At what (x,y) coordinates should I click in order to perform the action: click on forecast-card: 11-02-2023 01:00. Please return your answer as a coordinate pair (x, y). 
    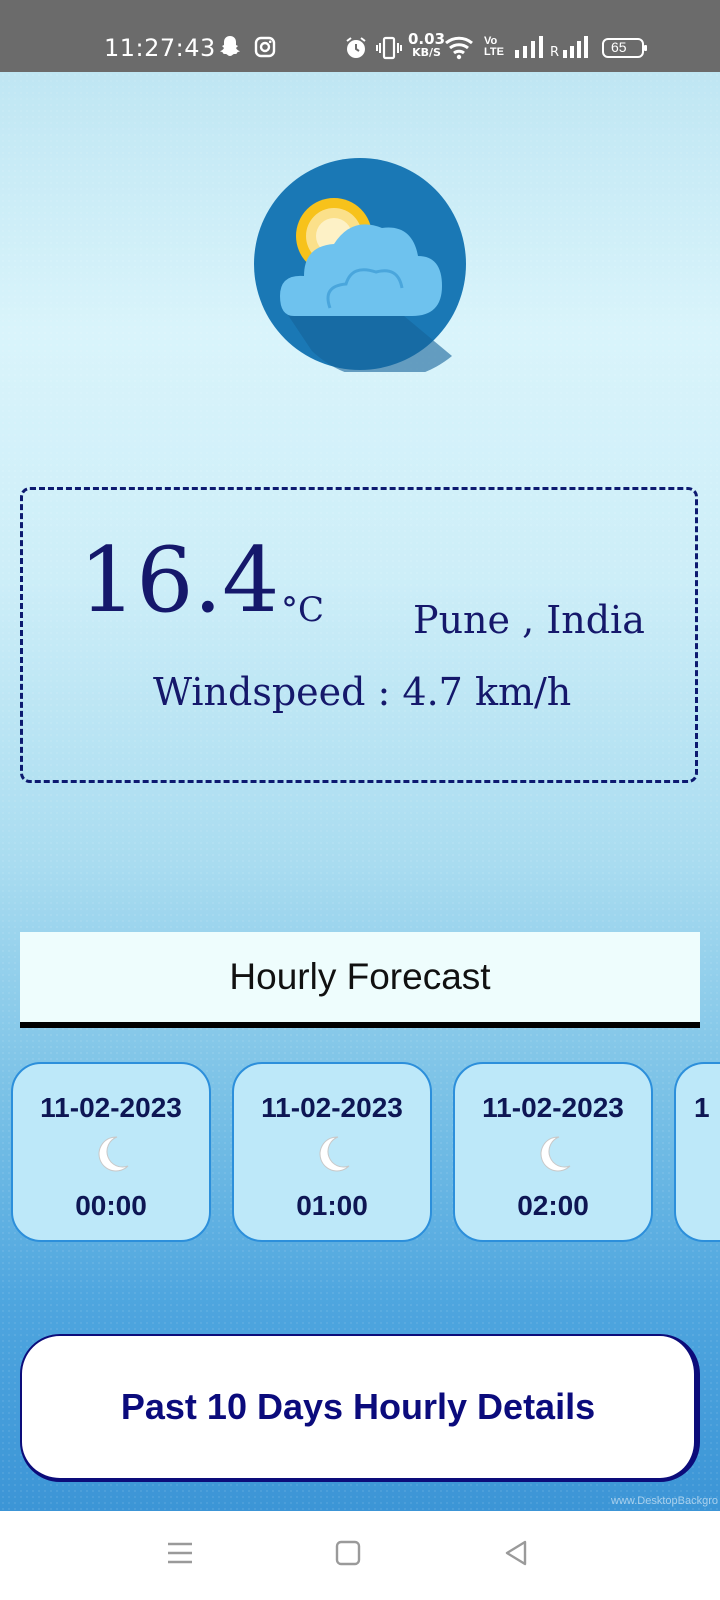
    Looking at the image, I should click on (332, 1152).